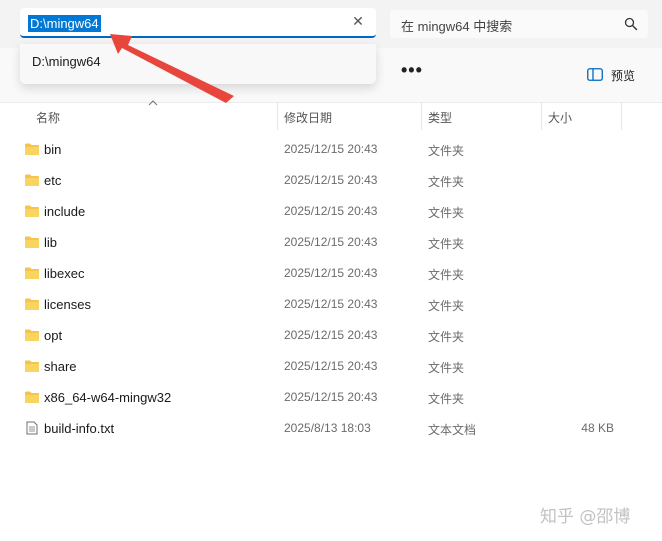 This screenshot has height=541, width=662. I want to click on column-header-modified: 修改日期, so click(308, 117).